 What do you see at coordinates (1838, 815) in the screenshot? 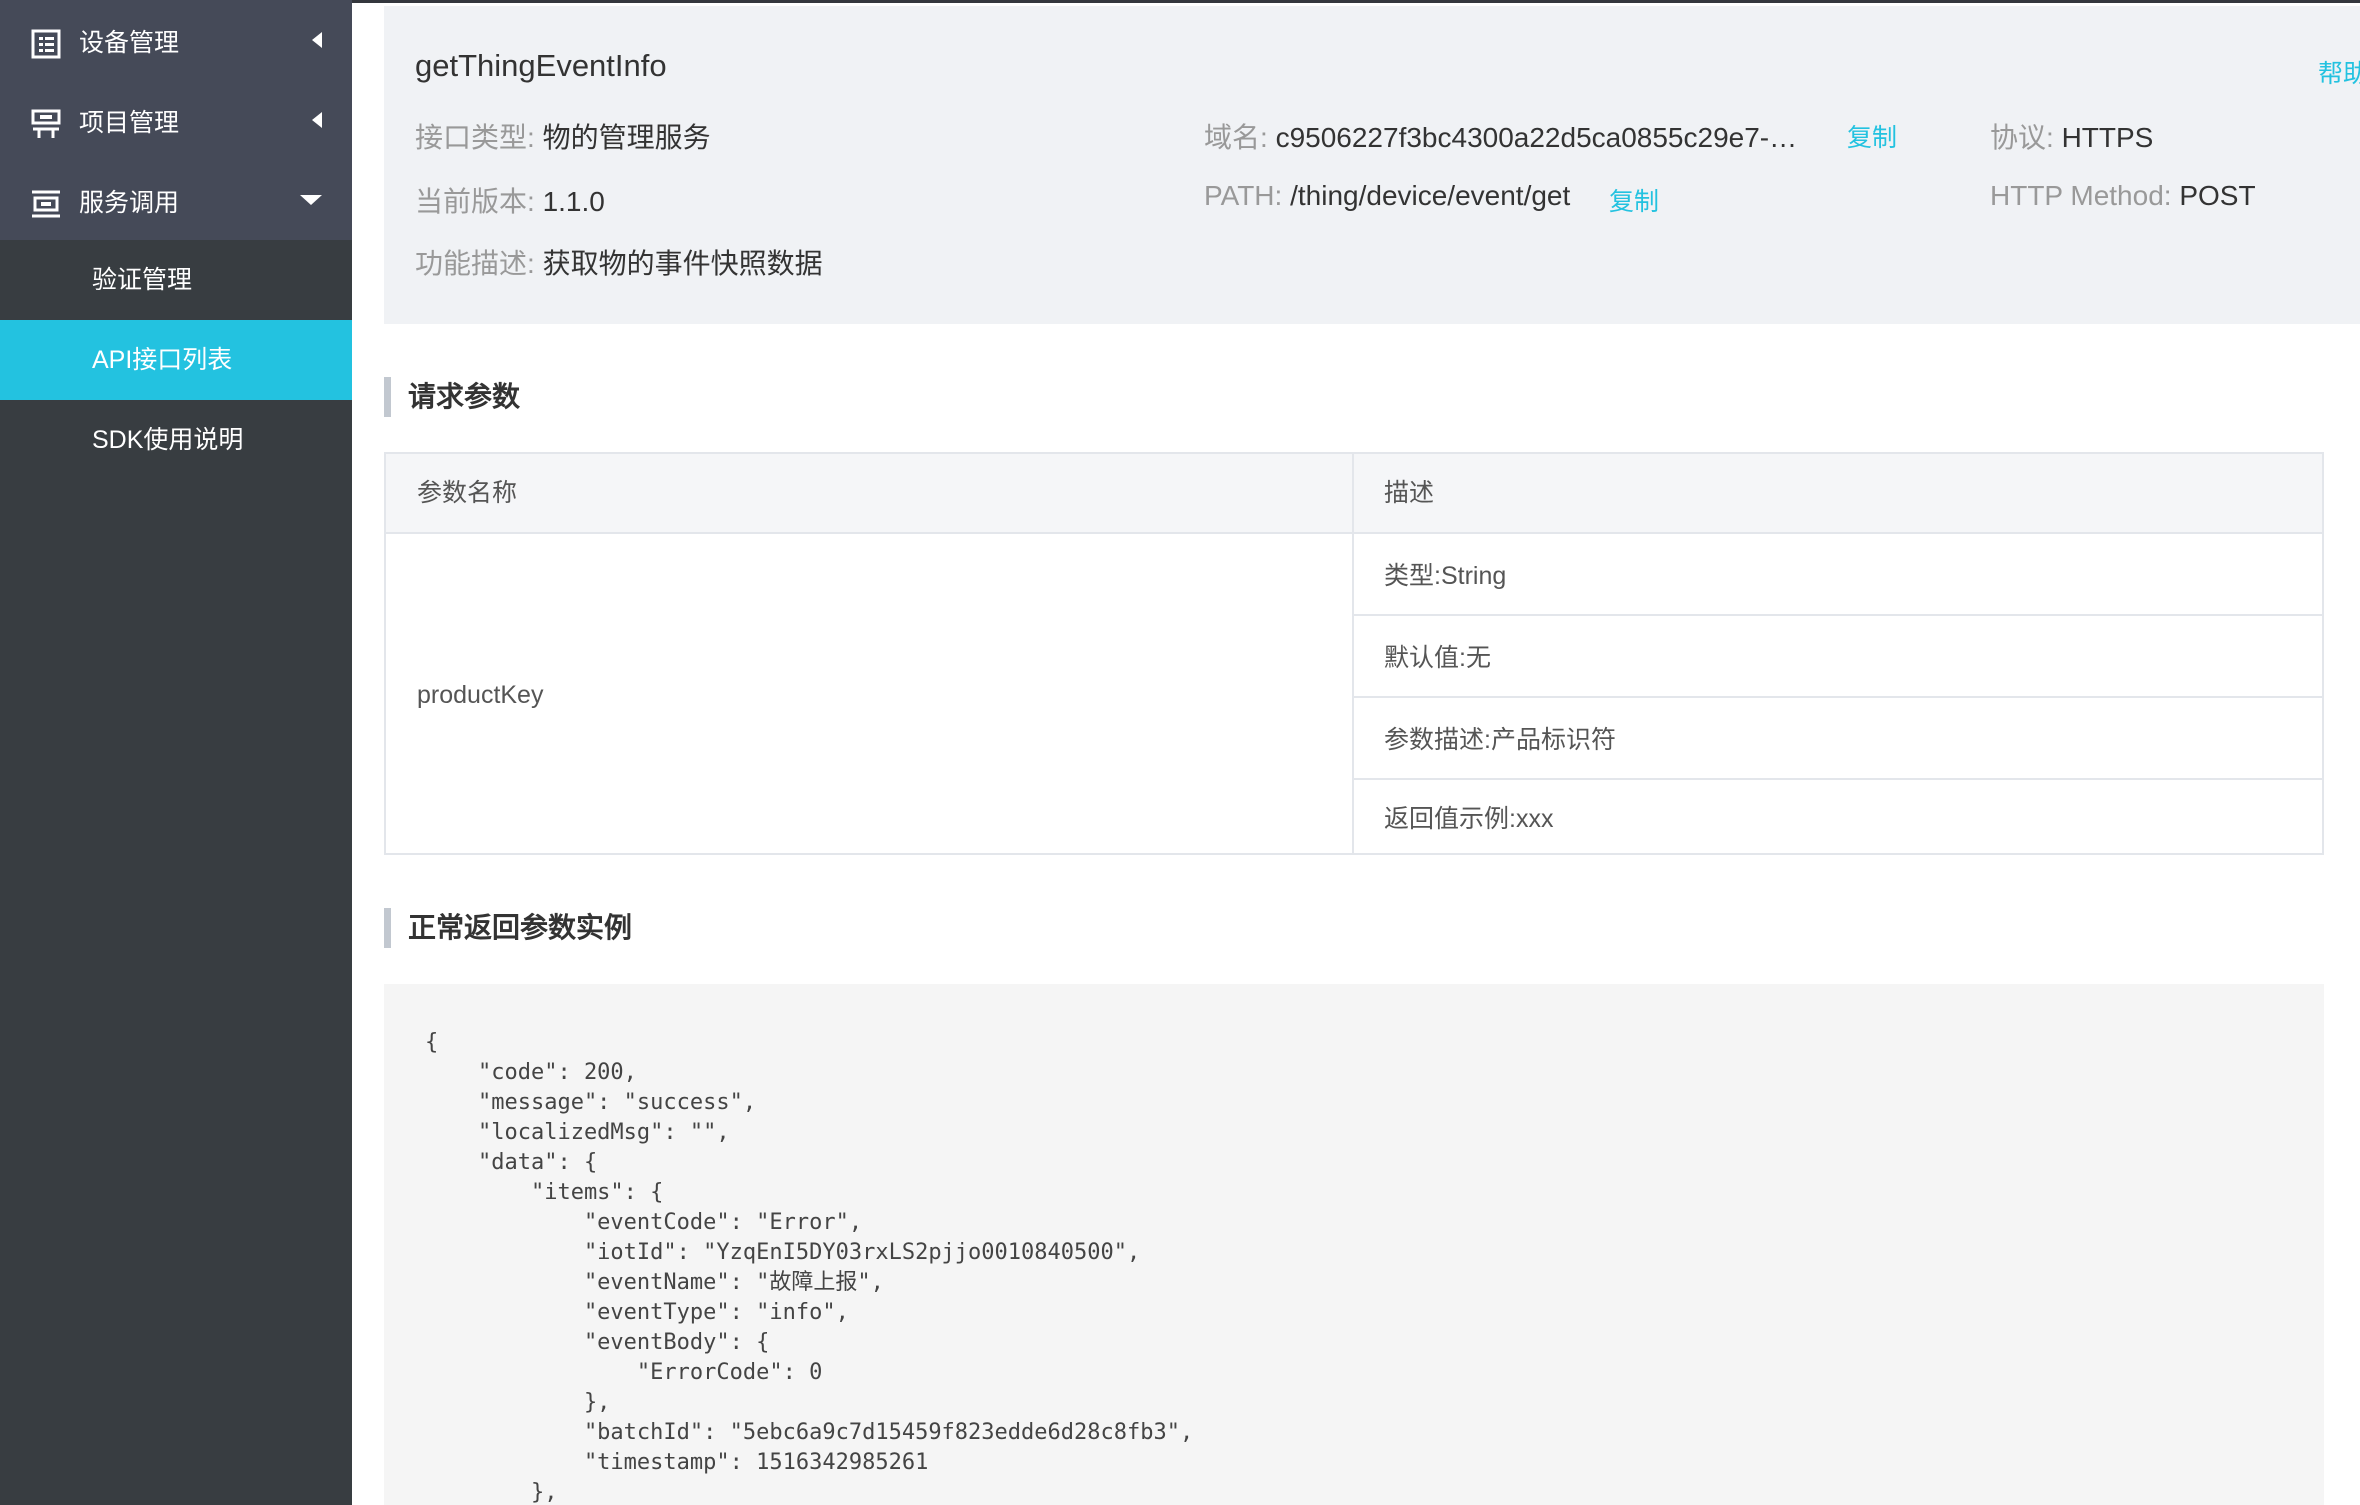
I see `param-return-example: 返回值示例:xxx` at bounding box center [1838, 815].